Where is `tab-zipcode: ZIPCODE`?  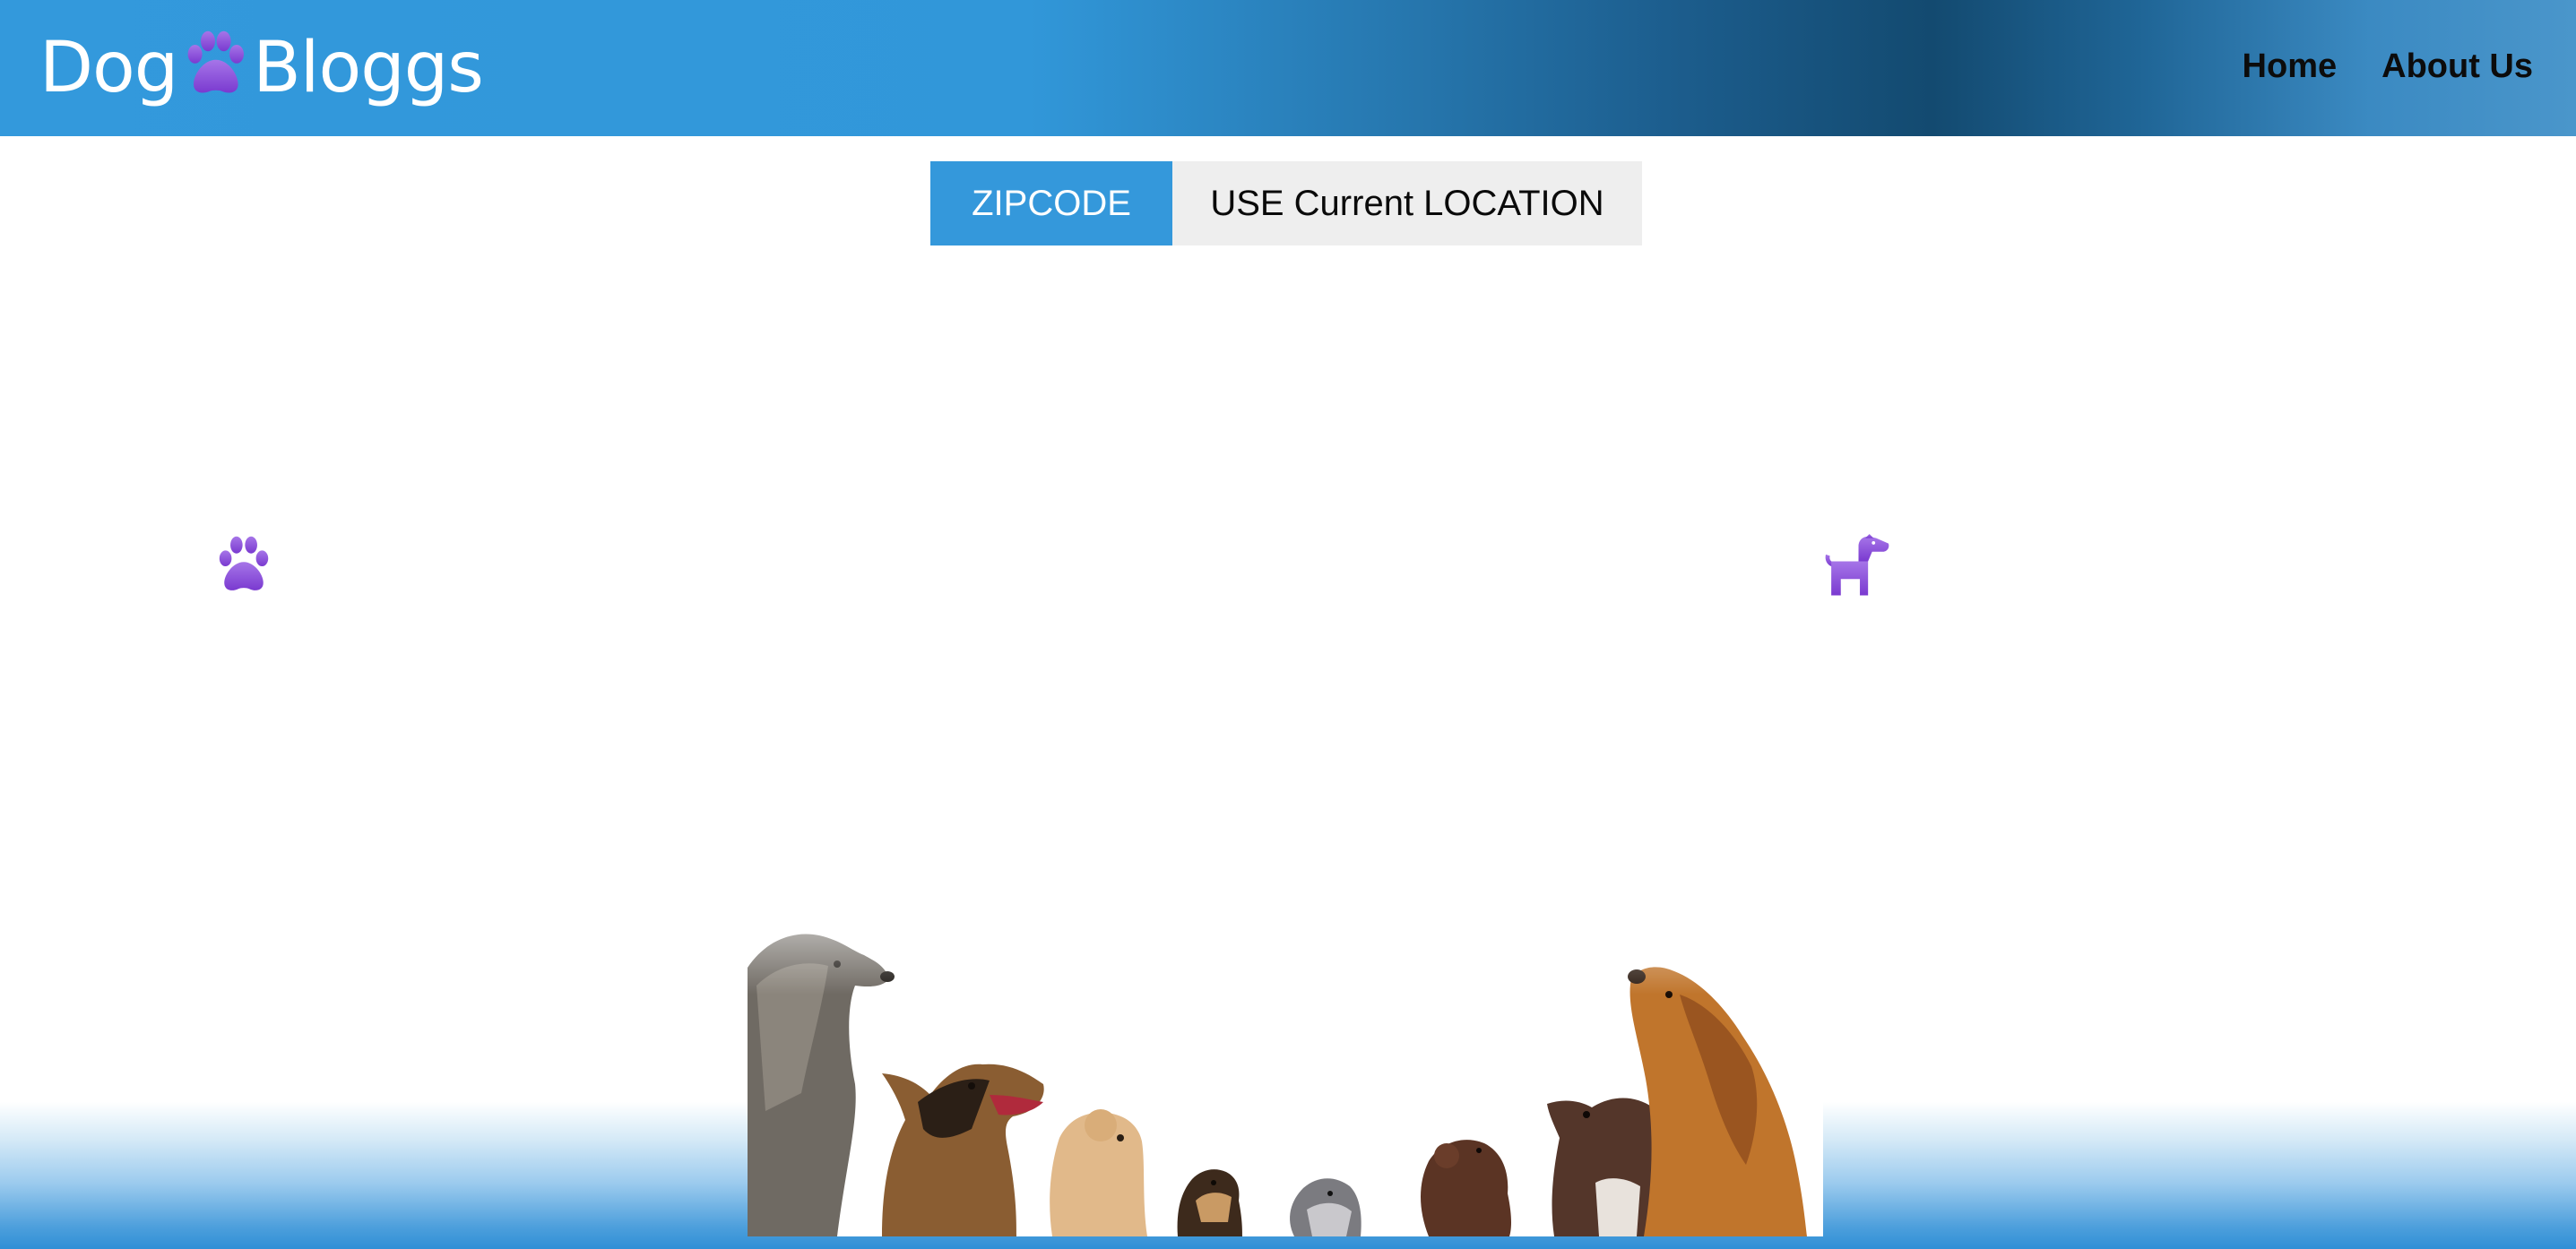 tab-zipcode: ZIPCODE is located at coordinates (1051, 203).